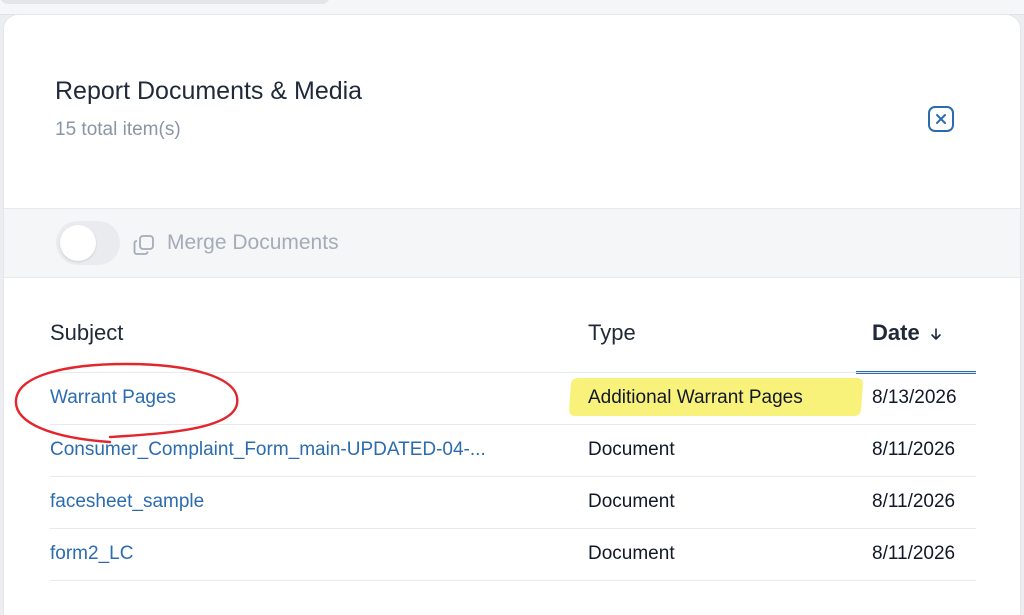 The image size is (1024, 615). I want to click on toggle-knob, so click(78, 243).